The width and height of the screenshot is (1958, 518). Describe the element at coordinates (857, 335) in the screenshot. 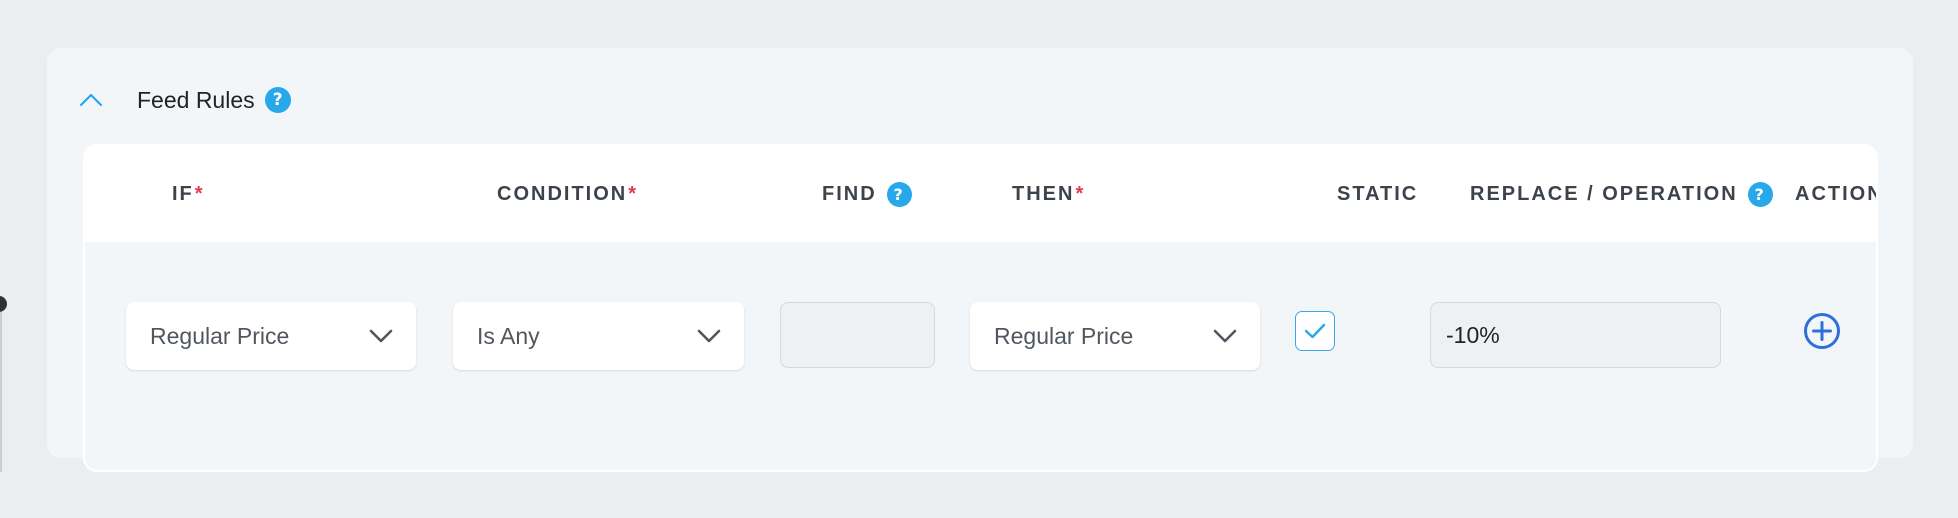

I see `find-input` at that location.